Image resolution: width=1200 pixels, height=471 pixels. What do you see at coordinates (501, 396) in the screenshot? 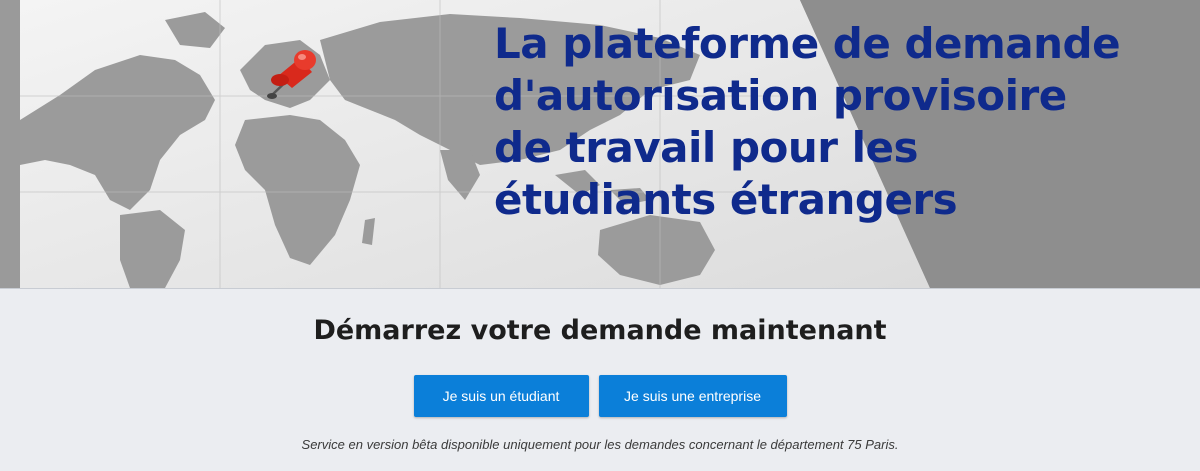
I see `student-button: Je suis un étudiant` at bounding box center [501, 396].